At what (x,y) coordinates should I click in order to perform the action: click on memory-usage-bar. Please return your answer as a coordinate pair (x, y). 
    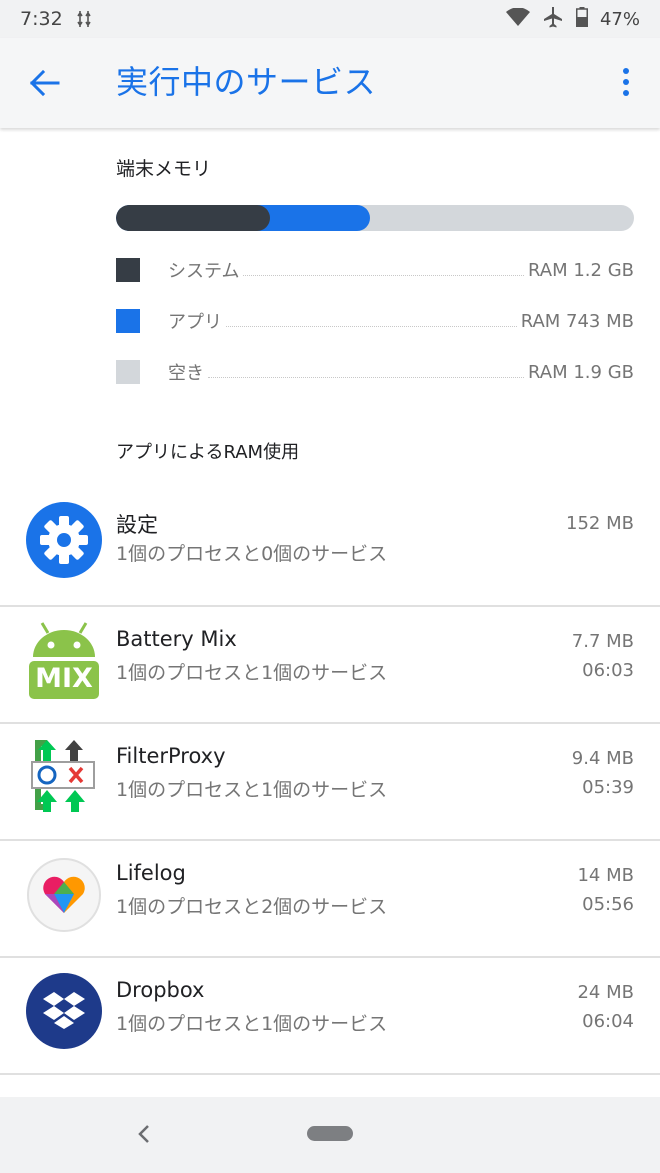
    Looking at the image, I should click on (375, 218).